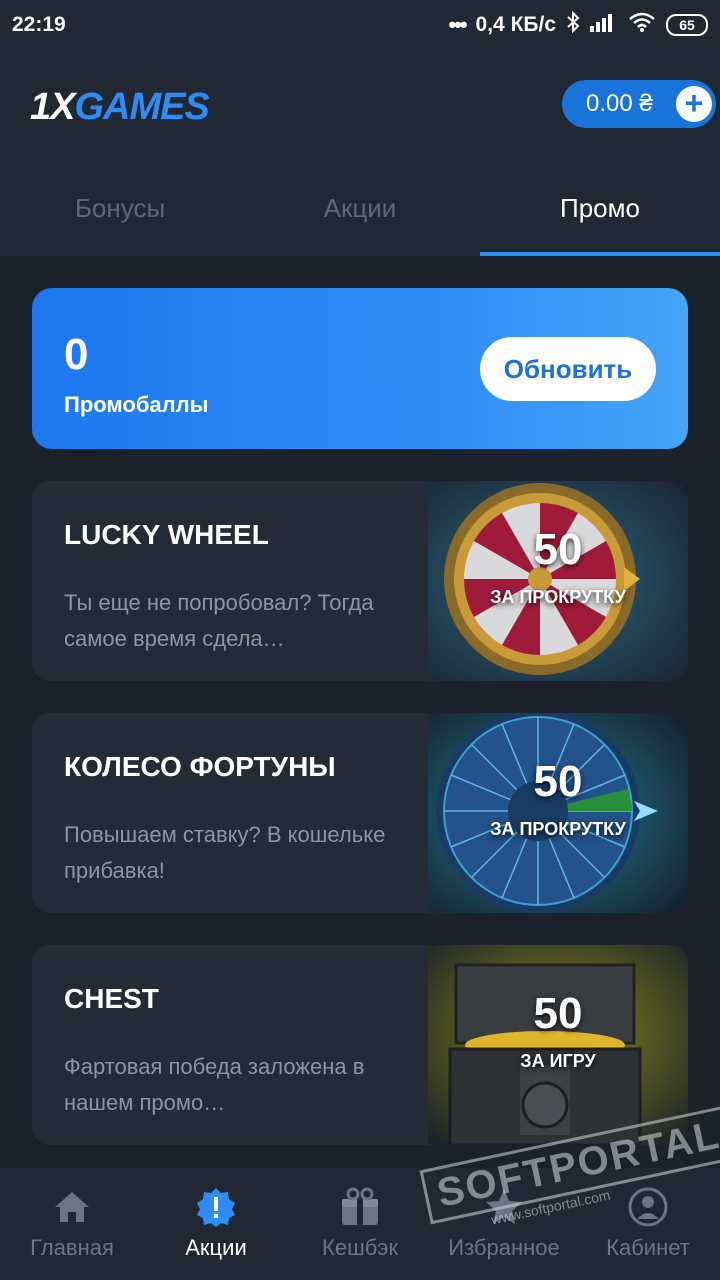 The height and width of the screenshot is (1280, 720). I want to click on status-bar: 22:19 ••• 0,4 КБ/с 65, so click(360, 25).